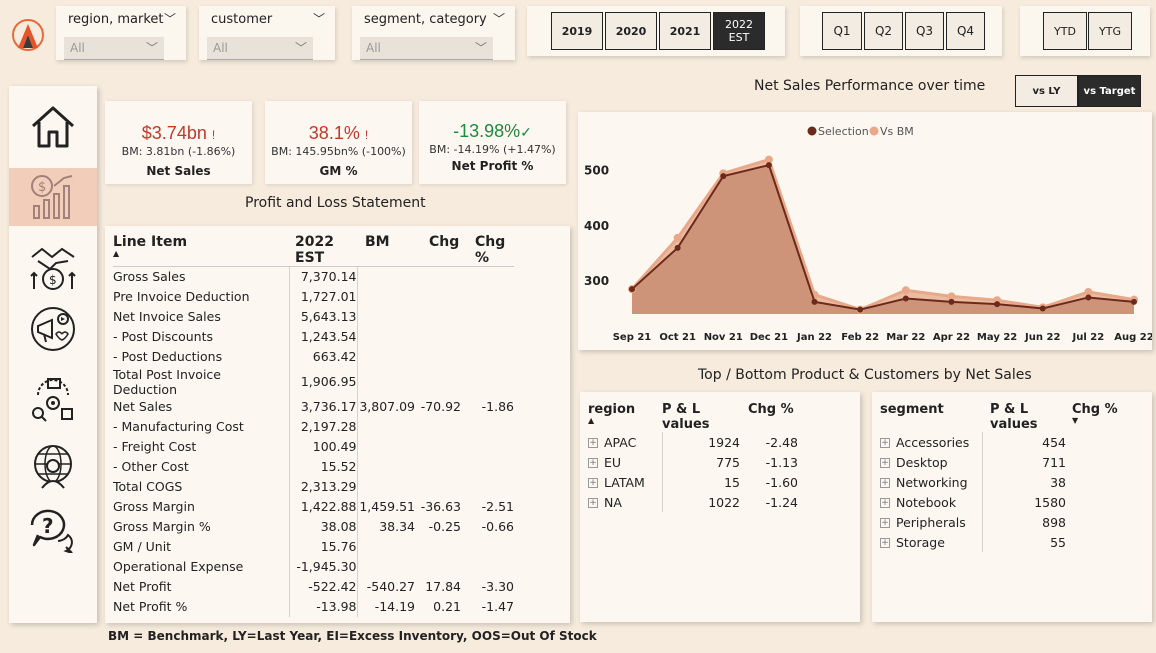  Describe the element at coordinates (685, 31) in the screenshot. I see `year-button-2021: 2021` at that location.